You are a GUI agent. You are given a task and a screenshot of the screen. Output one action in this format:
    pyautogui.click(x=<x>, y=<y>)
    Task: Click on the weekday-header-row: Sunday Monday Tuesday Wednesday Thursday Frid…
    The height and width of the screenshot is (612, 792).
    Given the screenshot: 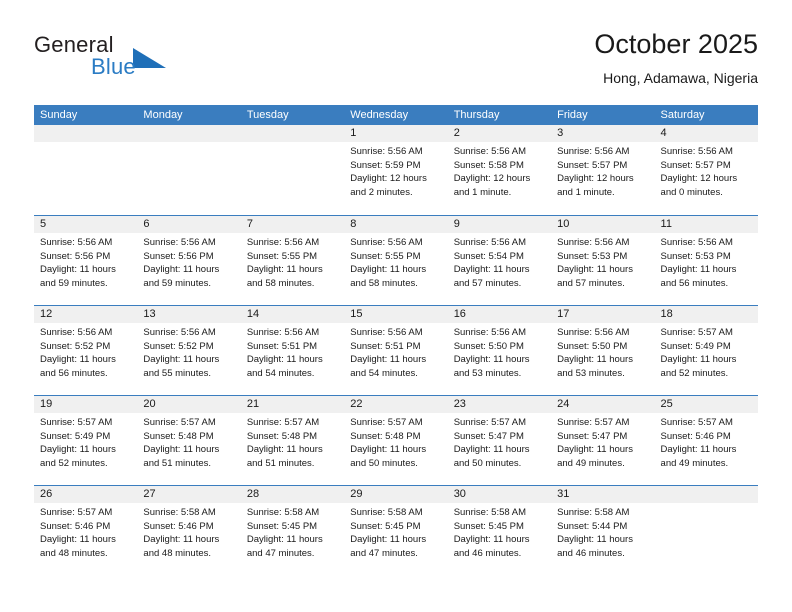 What is the action you would take?
    pyautogui.click(x=396, y=115)
    